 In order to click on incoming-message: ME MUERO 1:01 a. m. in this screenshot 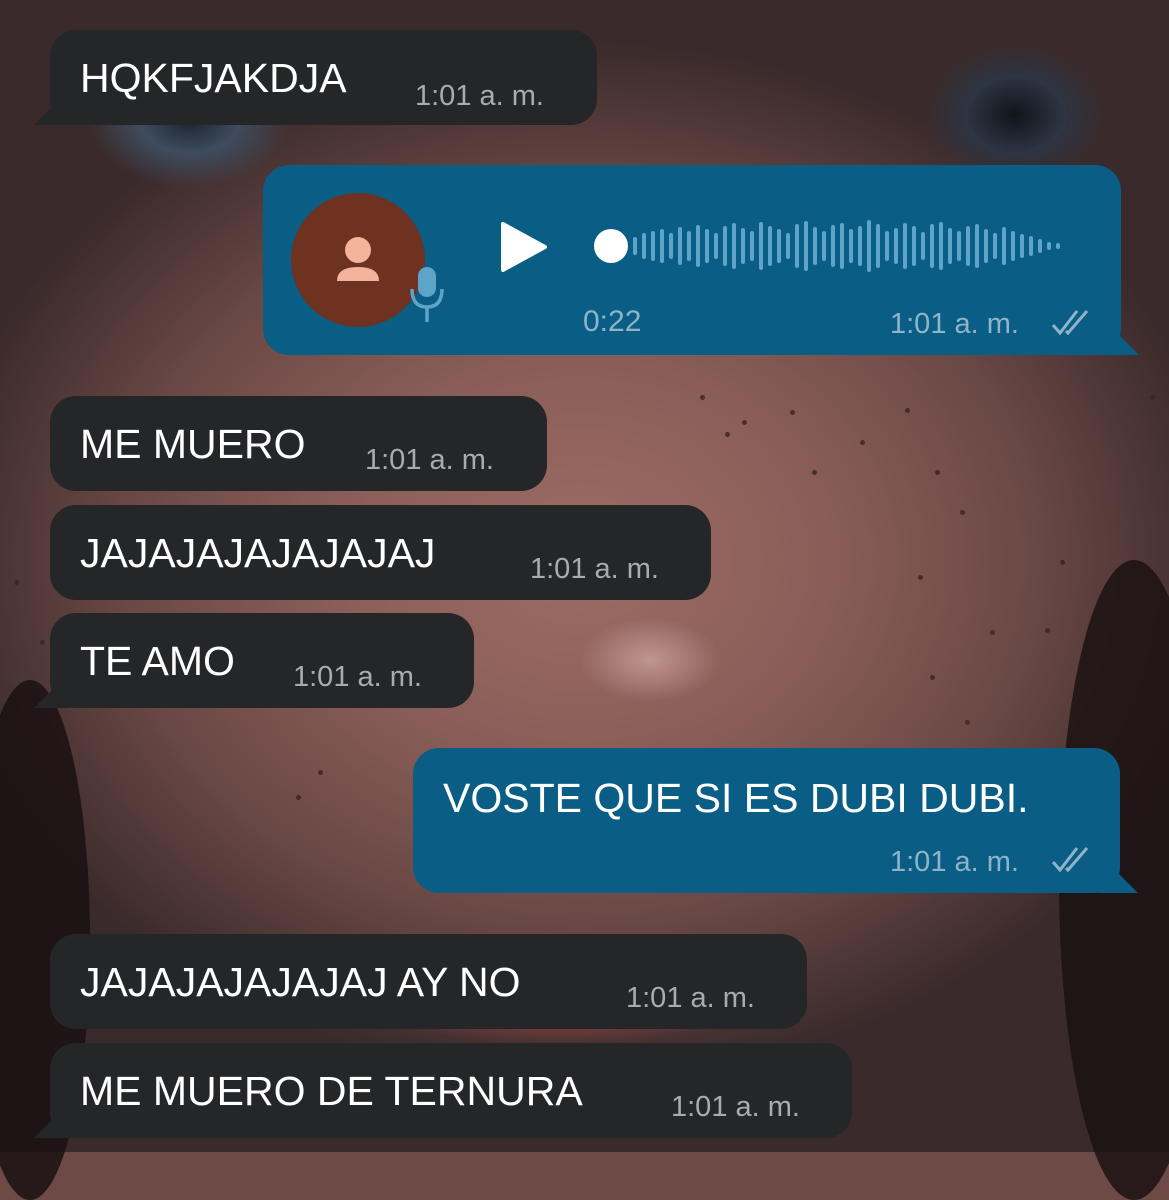, I will do `click(298, 443)`.